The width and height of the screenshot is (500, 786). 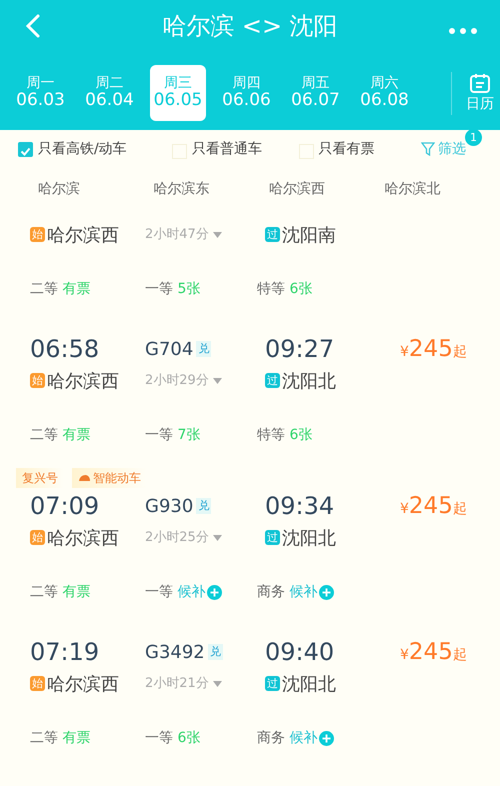 I want to click on duration: 2小时29分, so click(x=177, y=381).